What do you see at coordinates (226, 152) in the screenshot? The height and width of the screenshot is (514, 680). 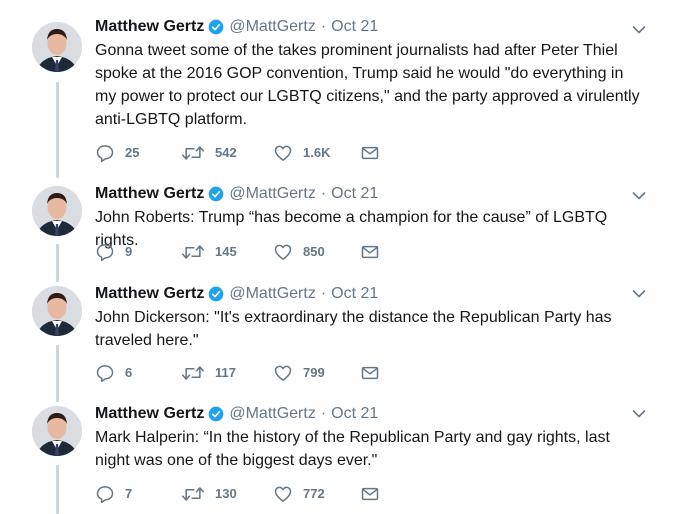 I see `retweet-count: 542` at bounding box center [226, 152].